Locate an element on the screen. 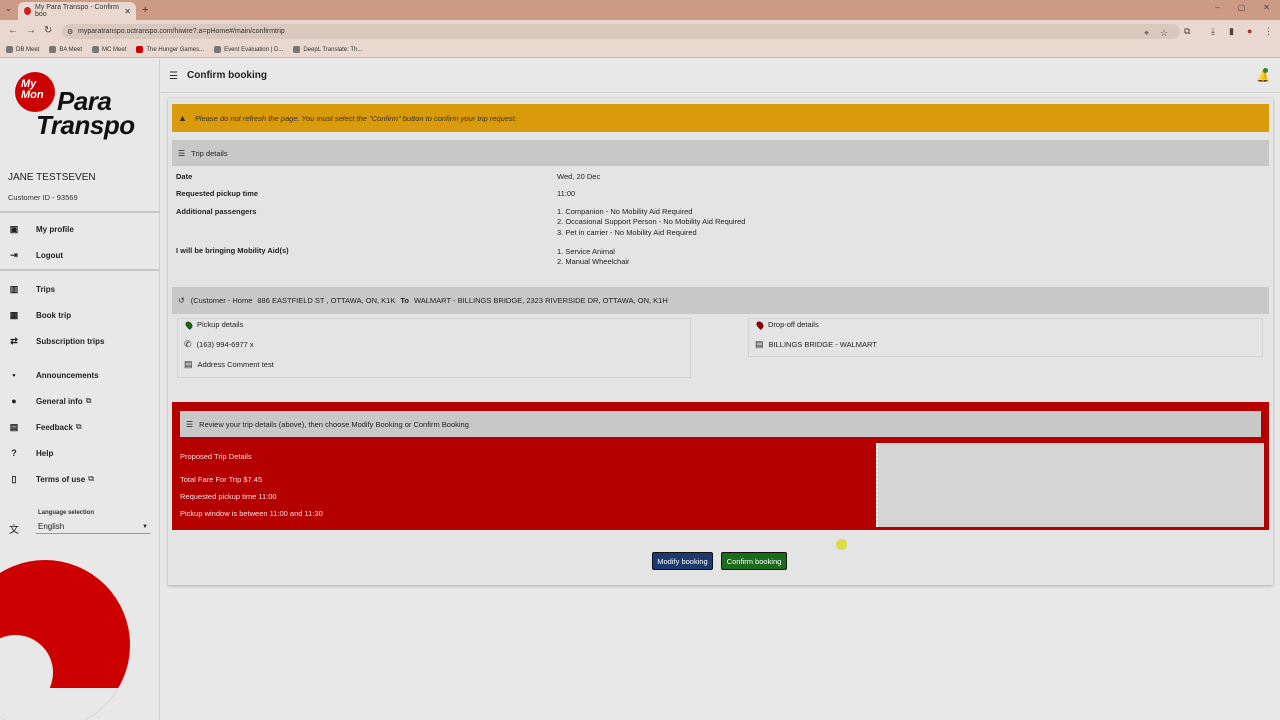  page-title: Confirm booking is located at coordinates (227, 75).